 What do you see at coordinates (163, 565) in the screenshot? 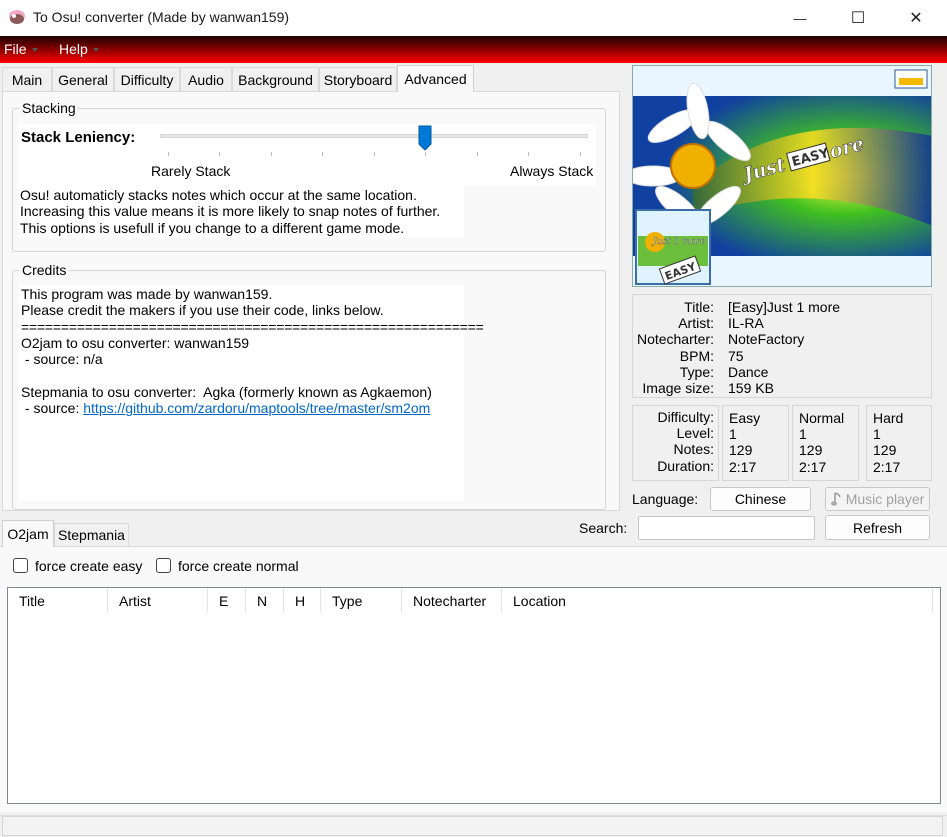
I see `force-normal-checkbox` at bounding box center [163, 565].